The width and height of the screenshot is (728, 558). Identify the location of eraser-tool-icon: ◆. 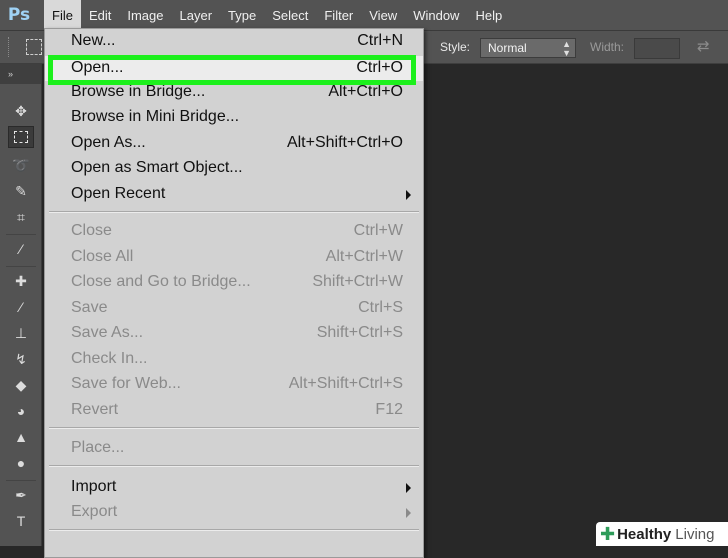
(21, 385).